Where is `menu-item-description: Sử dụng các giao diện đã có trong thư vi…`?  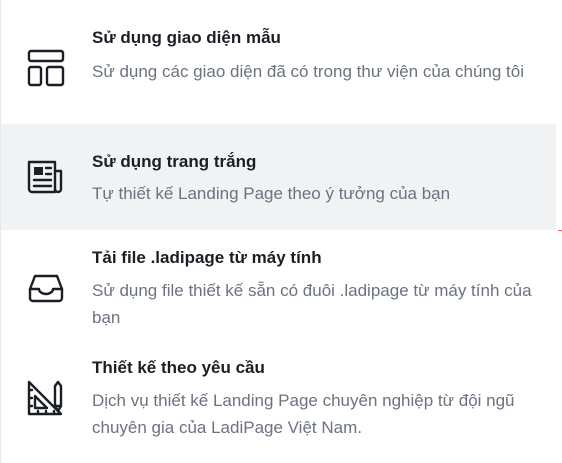
menu-item-description: Sử dụng các giao diện đã có trong thư vi… is located at coordinates (308, 71).